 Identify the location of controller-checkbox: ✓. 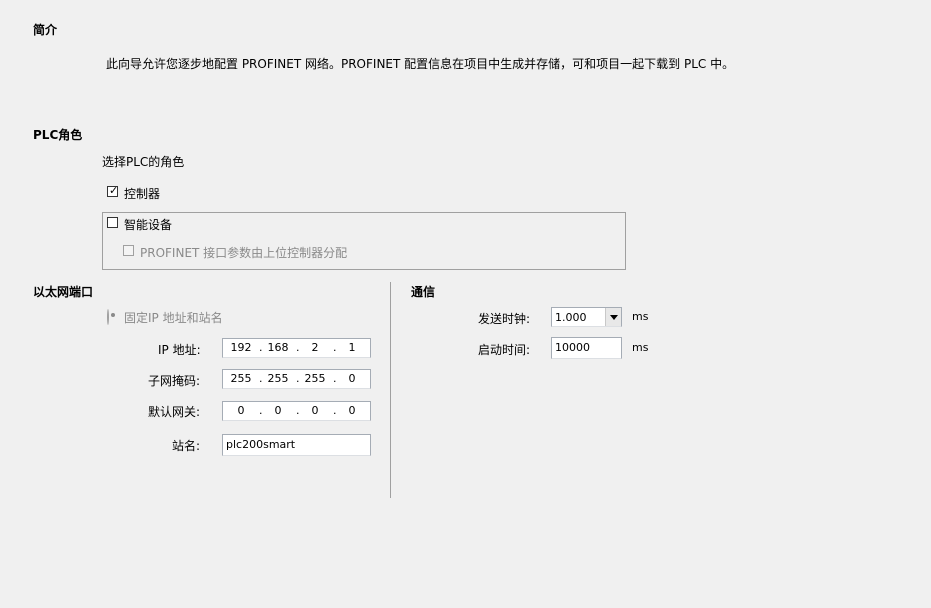
(113, 190).